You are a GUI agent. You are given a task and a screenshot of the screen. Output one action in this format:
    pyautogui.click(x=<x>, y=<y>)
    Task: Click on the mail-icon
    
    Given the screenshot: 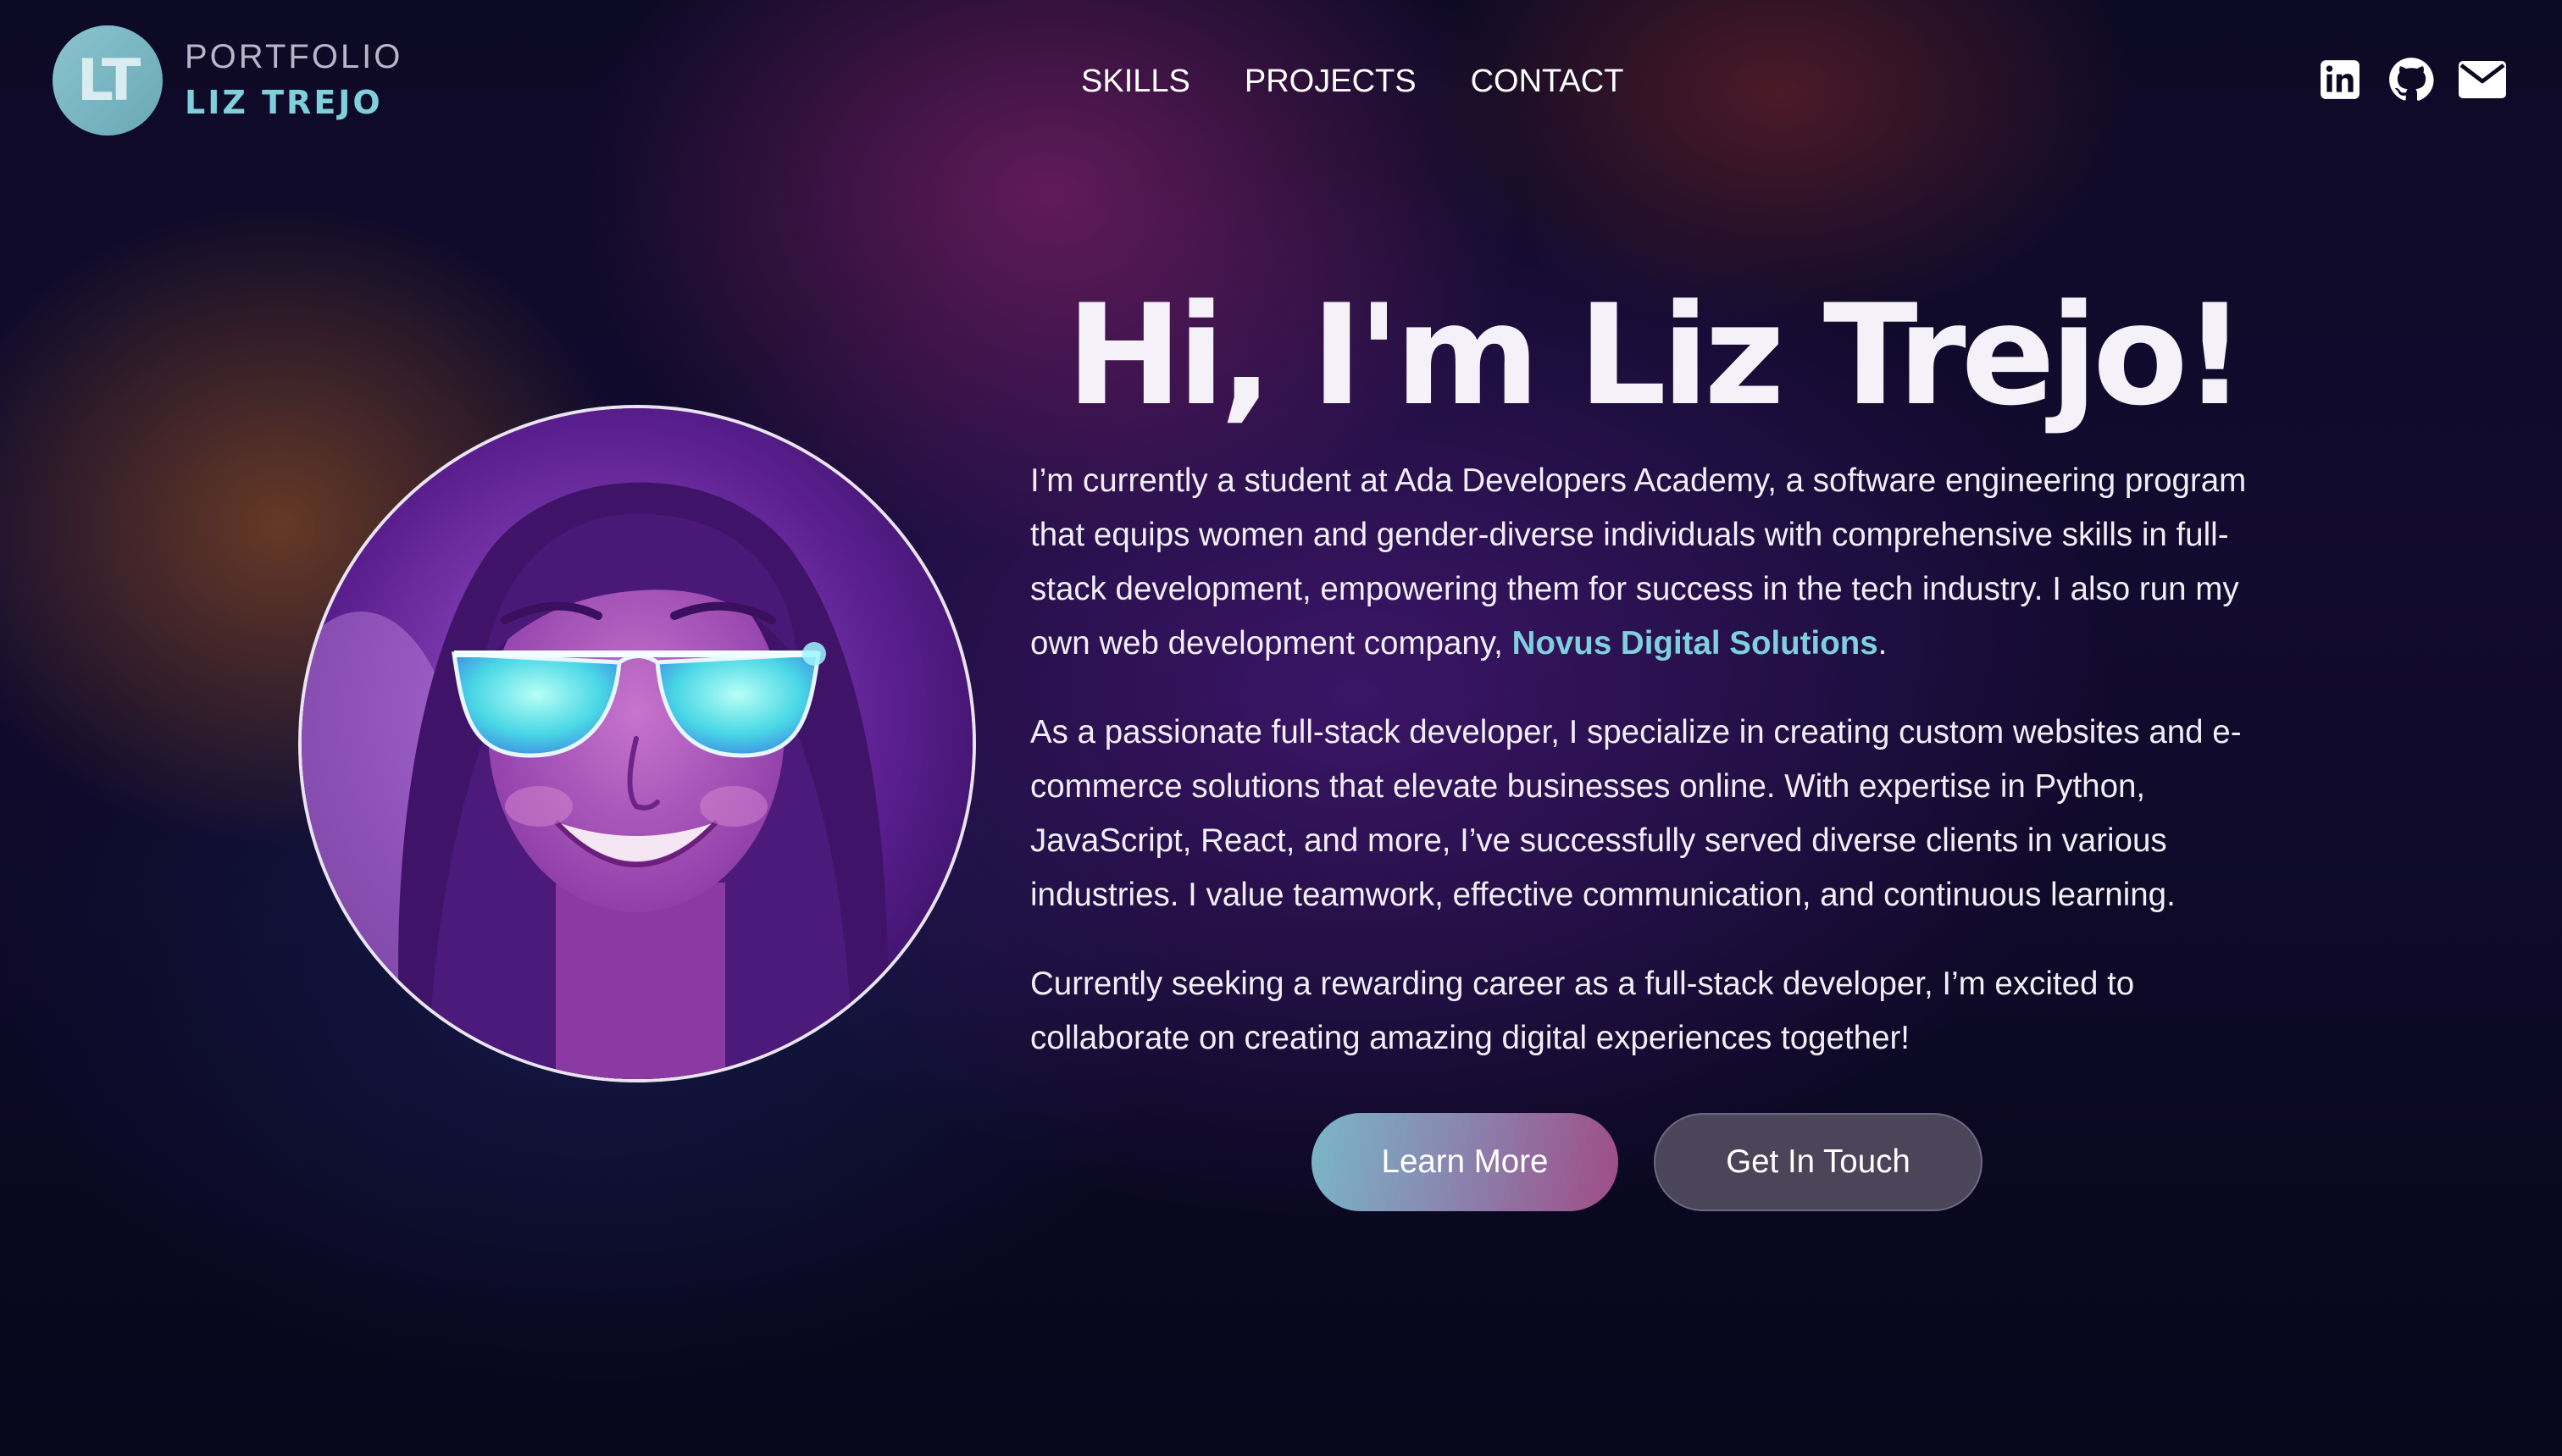 What is the action you would take?
    pyautogui.click(x=2482, y=79)
    